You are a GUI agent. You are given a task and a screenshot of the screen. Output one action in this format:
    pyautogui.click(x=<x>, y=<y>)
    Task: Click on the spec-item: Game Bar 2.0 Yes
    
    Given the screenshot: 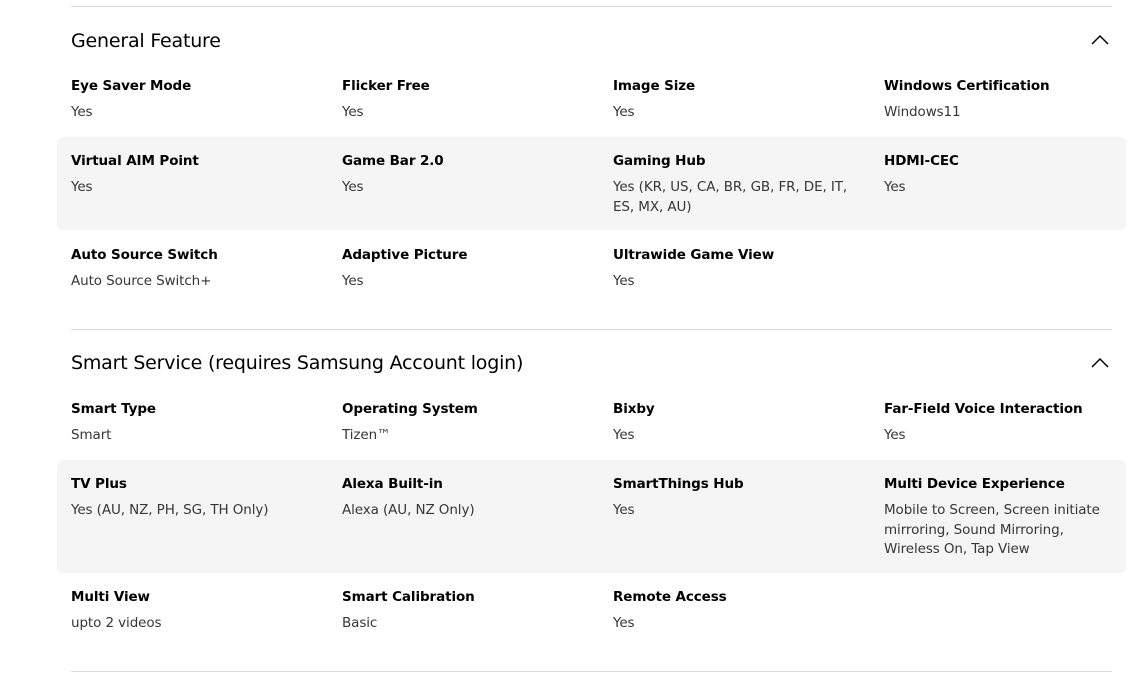 What is the action you would take?
    pyautogui.click(x=467, y=175)
    